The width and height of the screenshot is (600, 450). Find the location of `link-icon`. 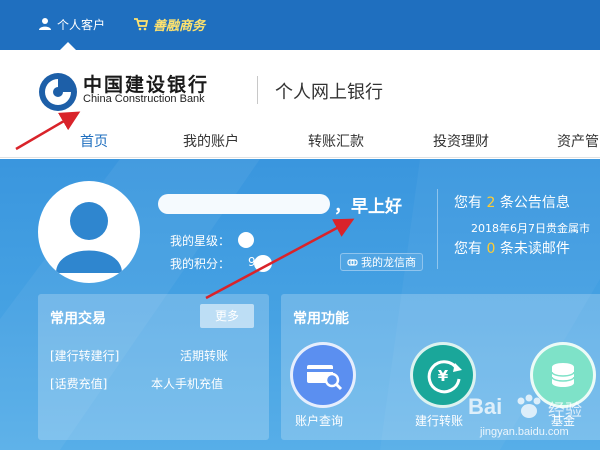

link-icon is located at coordinates (352, 262).